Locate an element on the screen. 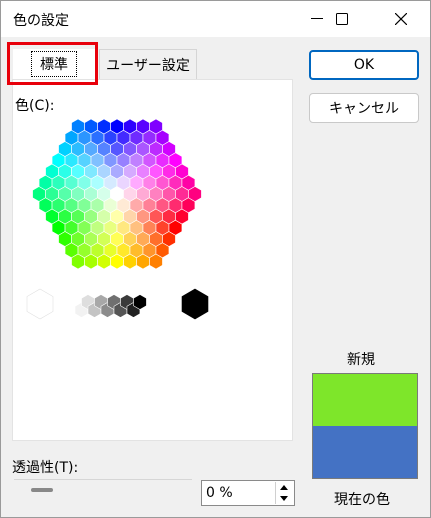 The image size is (431, 518). tab-custom-label: ユーザー設定 is located at coordinates (148, 65).